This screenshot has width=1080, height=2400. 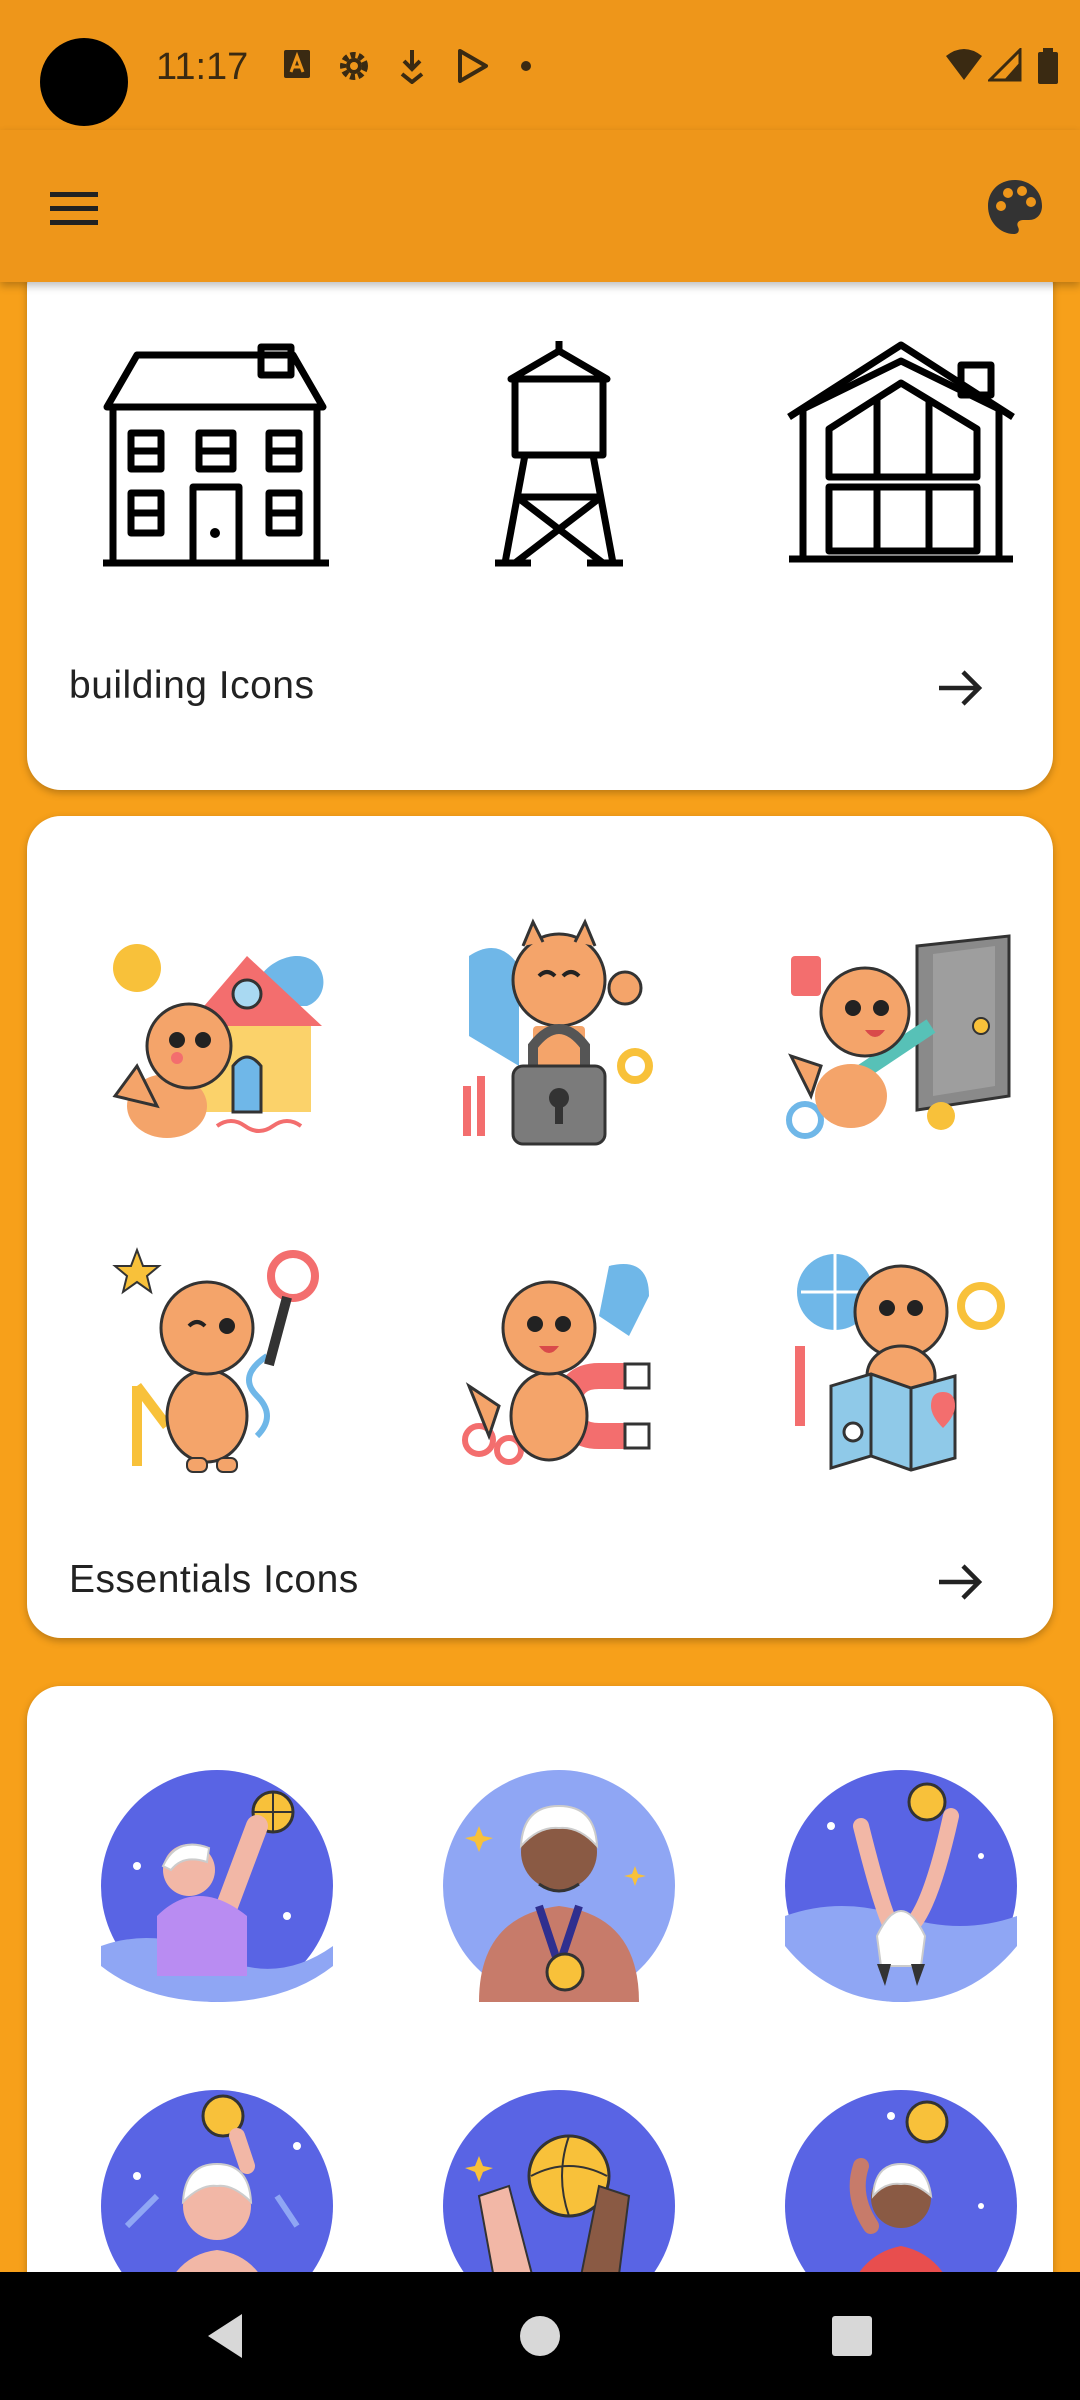 What do you see at coordinates (217, 1036) in the screenshot?
I see `fox-house-sticker` at bounding box center [217, 1036].